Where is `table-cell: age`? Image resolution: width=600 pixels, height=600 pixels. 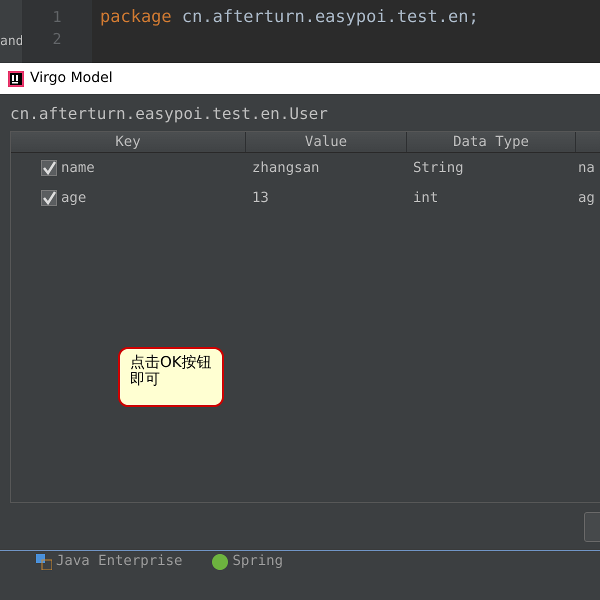
table-cell: age is located at coordinates (73, 198).